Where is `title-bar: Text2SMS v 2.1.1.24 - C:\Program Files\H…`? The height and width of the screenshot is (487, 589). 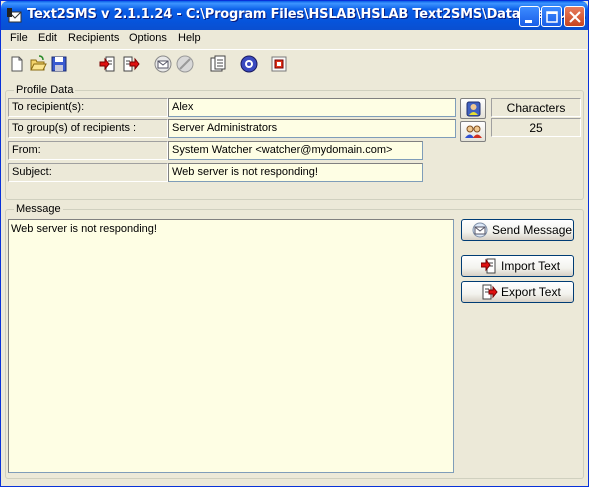
title-bar: Text2SMS v 2.1.1.24 - C:\Program Files\H… is located at coordinates (294, 15).